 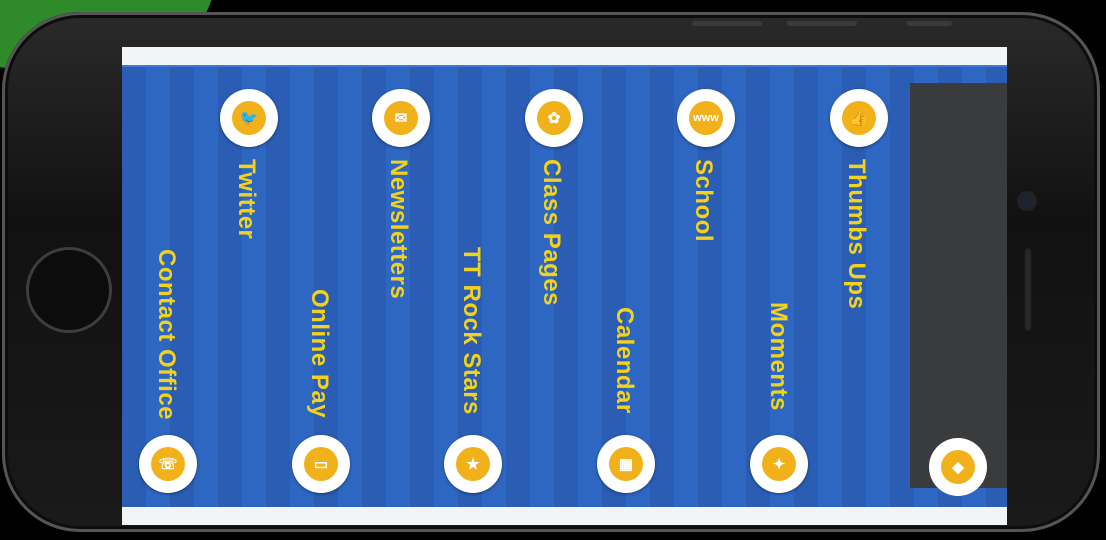 What do you see at coordinates (398, 229) in the screenshot?
I see `newsletters-label: Newsletters` at bounding box center [398, 229].